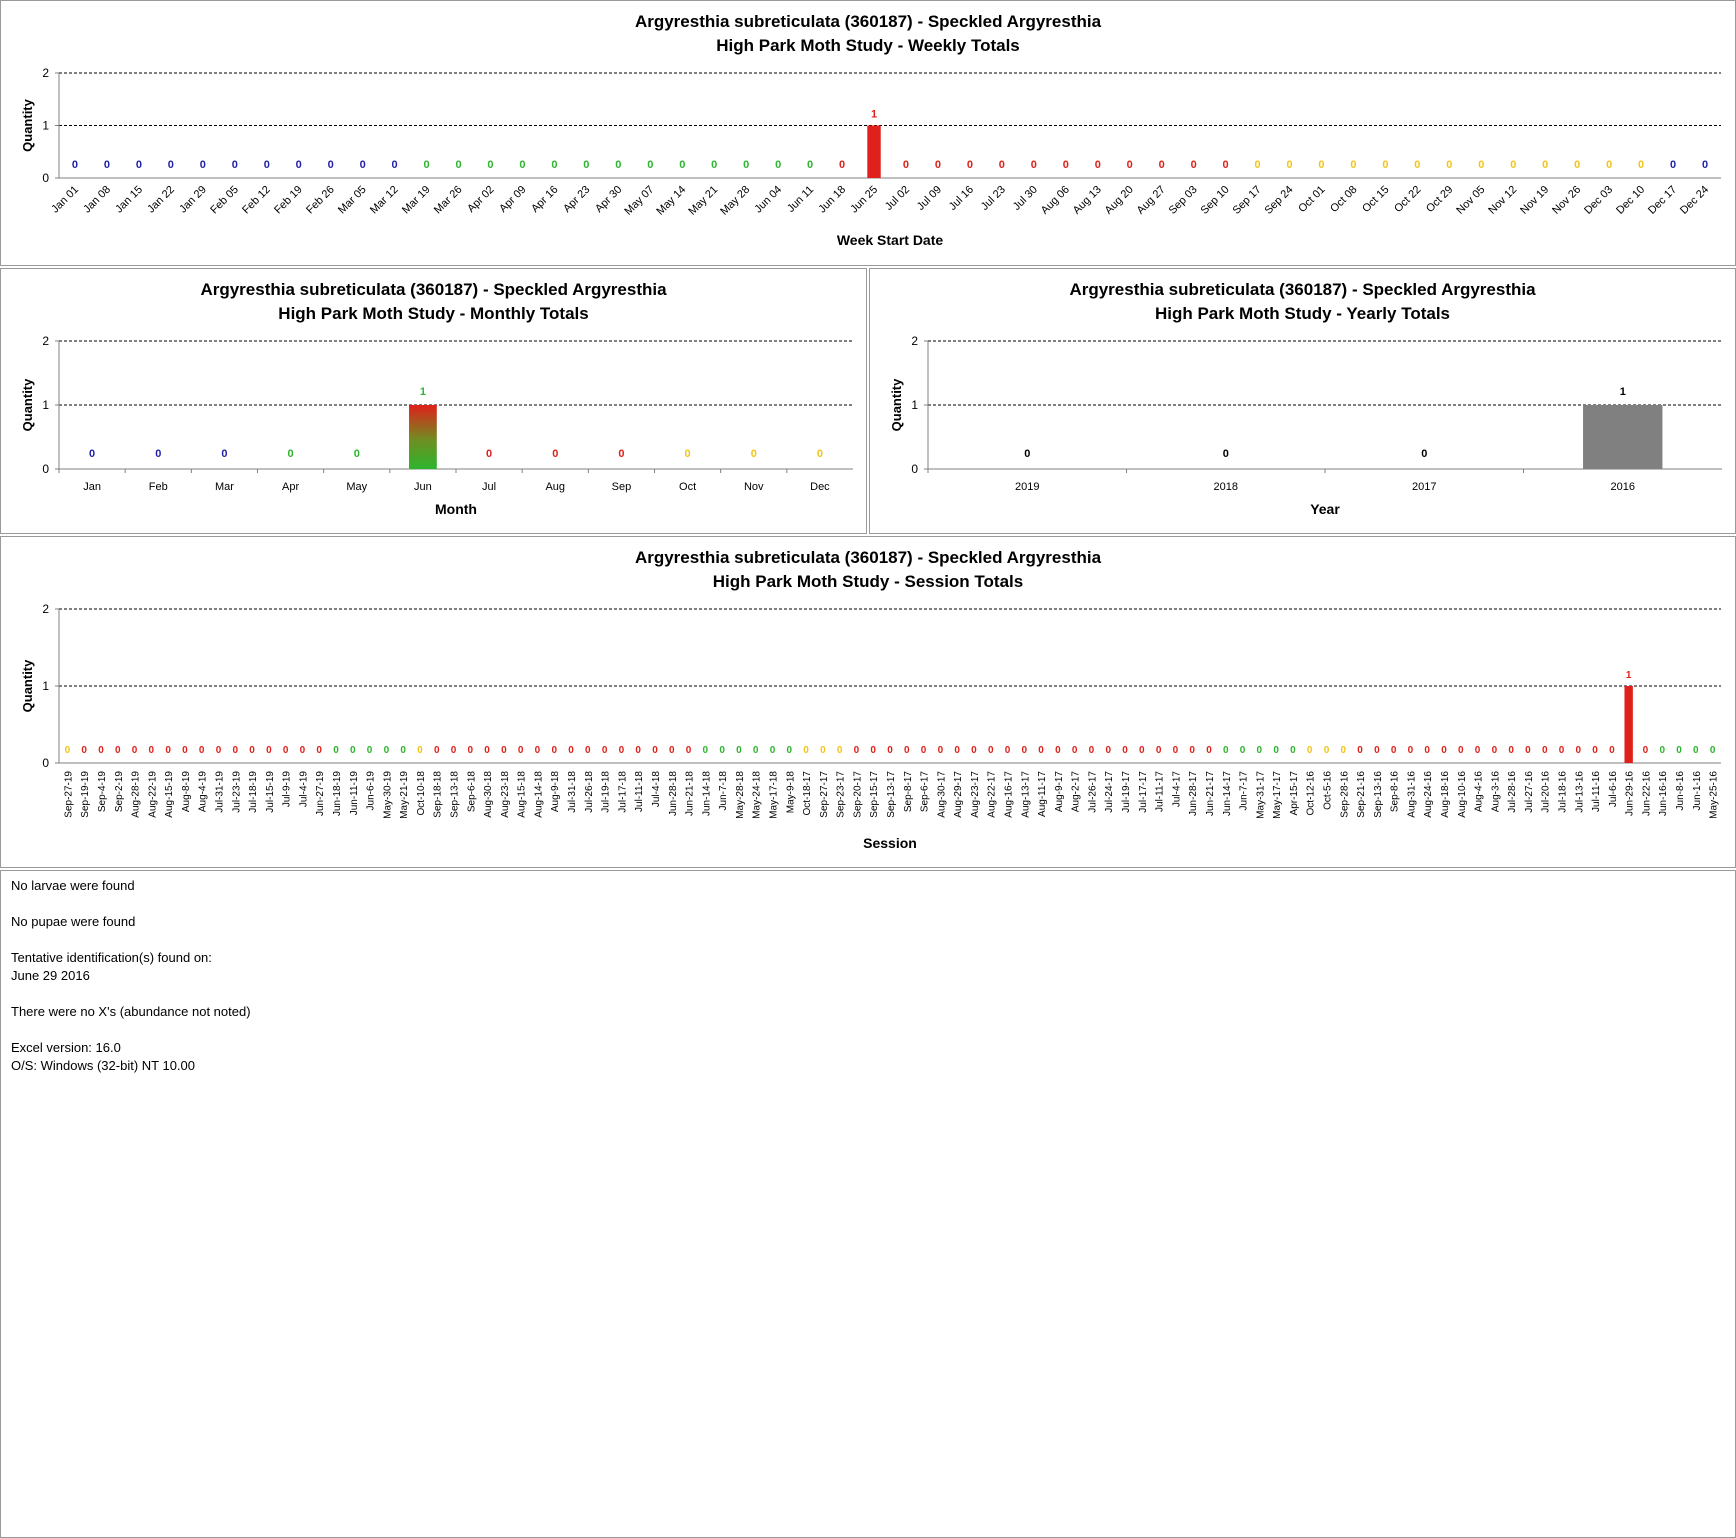 The width and height of the screenshot is (1736, 1538). Describe the element at coordinates (68, 794) in the screenshot. I see `x-tick-label: Sep-27-19` at that location.